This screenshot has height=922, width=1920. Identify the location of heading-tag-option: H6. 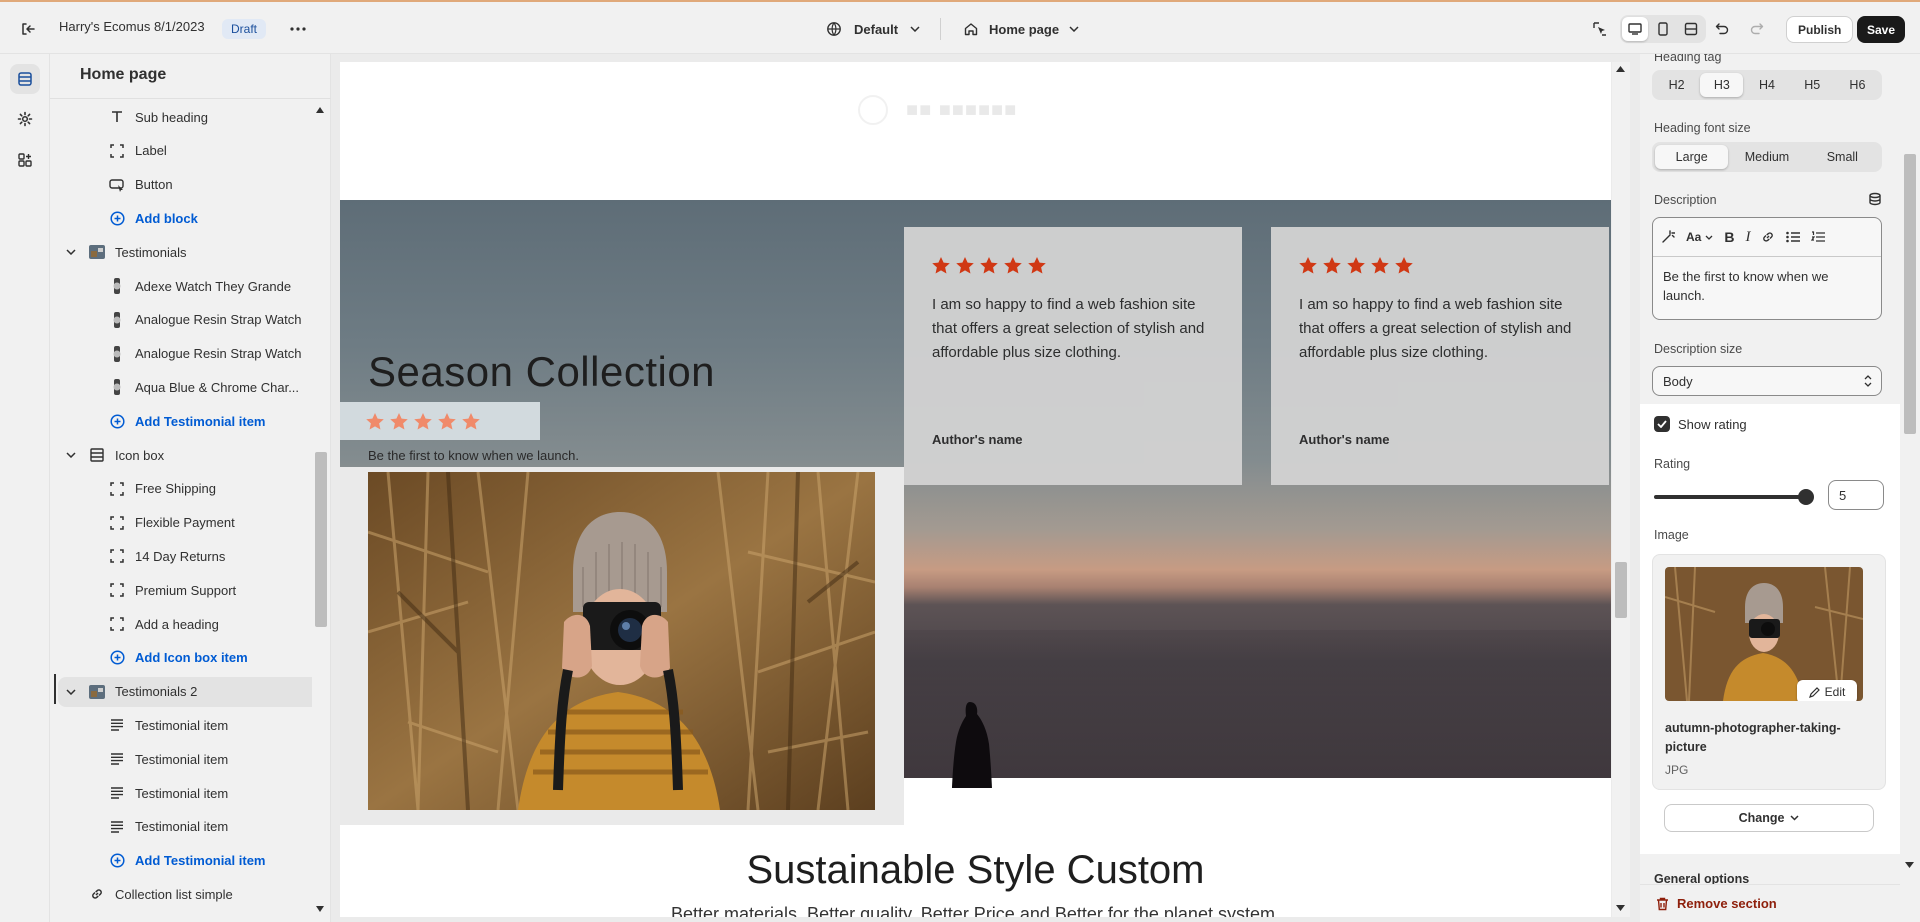
(1857, 85).